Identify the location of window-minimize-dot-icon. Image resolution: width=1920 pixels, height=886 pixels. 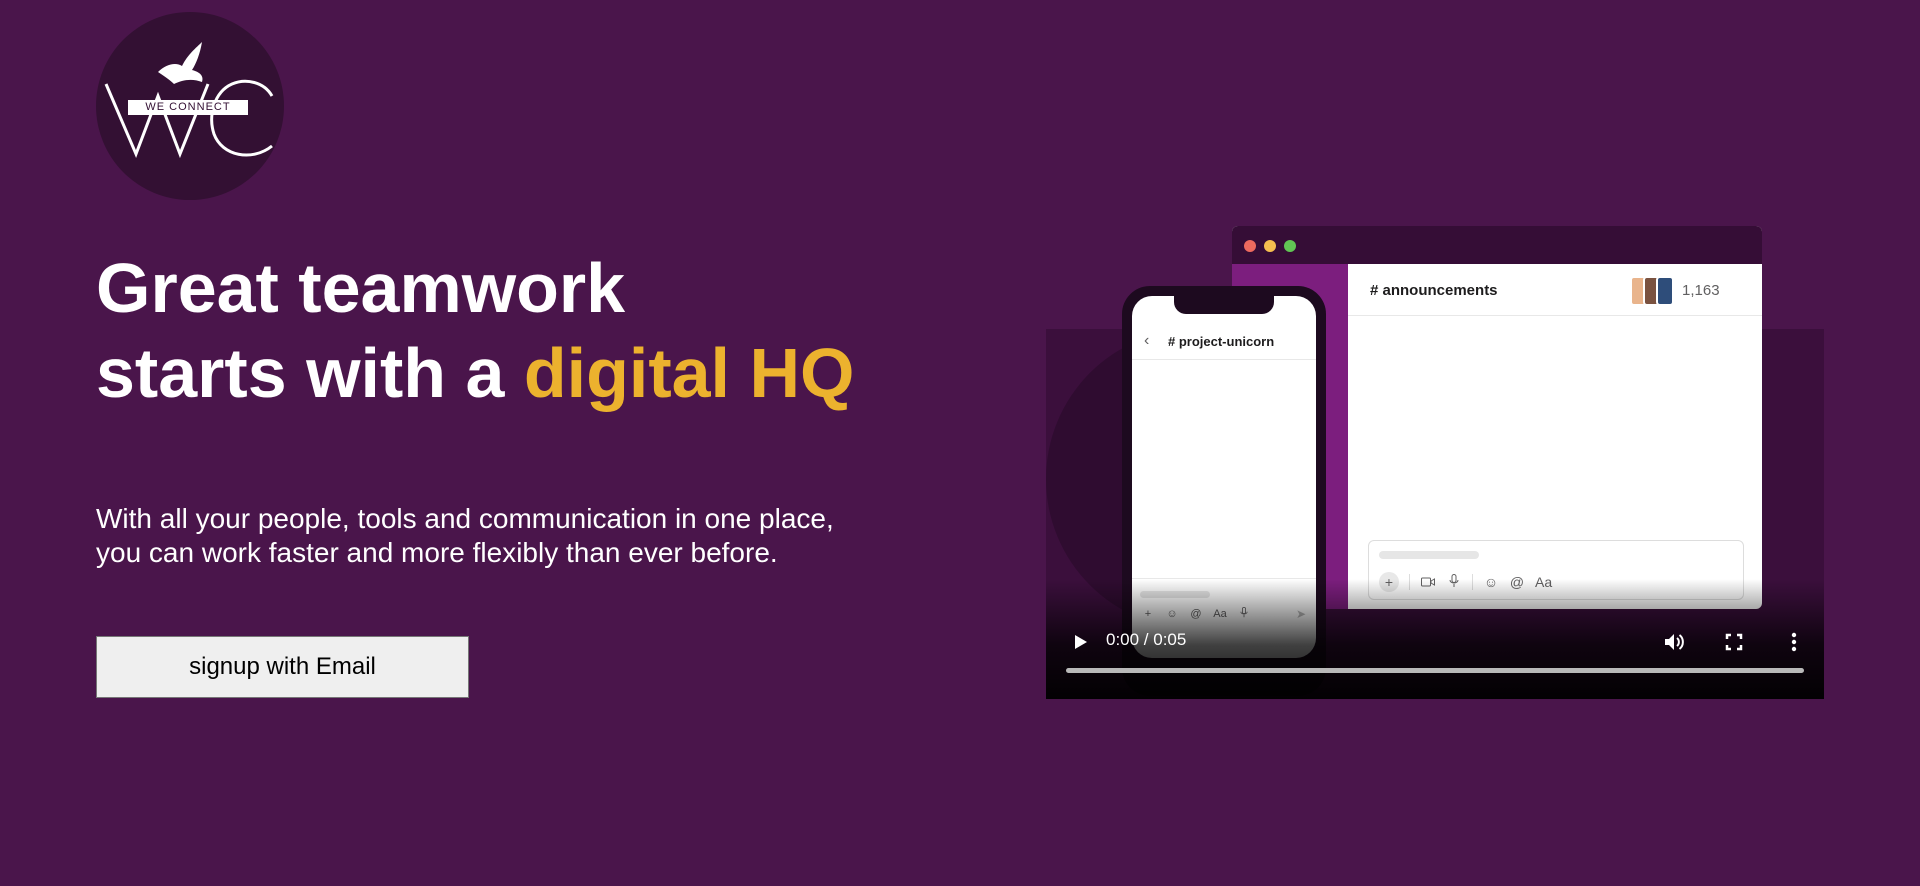
(1270, 246).